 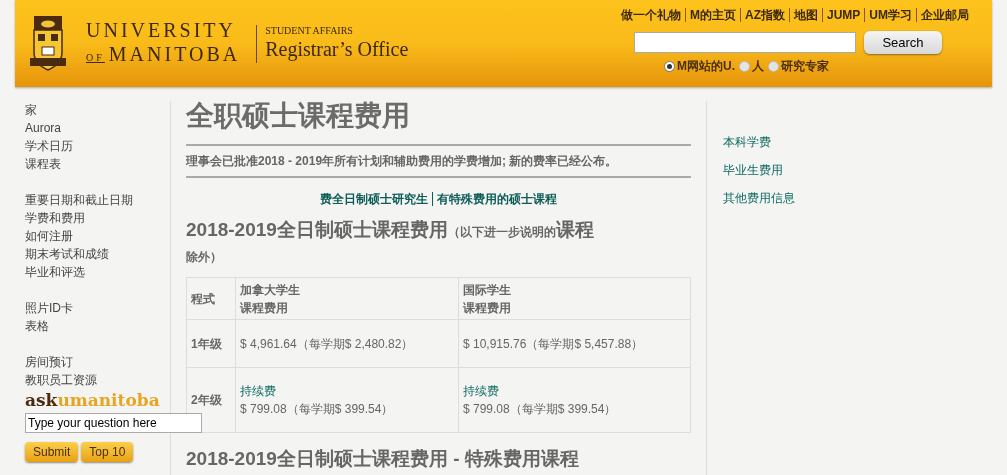 I want to click on ask-umanitoba-logo: askumanitoba, so click(x=93, y=400).